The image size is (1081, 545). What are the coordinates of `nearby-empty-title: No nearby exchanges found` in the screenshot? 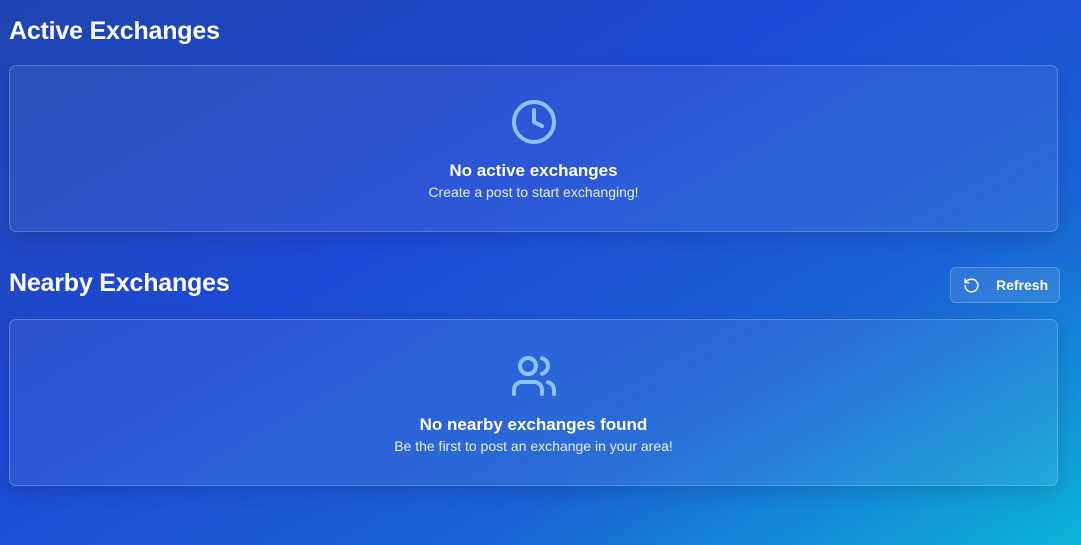 It's located at (533, 424).